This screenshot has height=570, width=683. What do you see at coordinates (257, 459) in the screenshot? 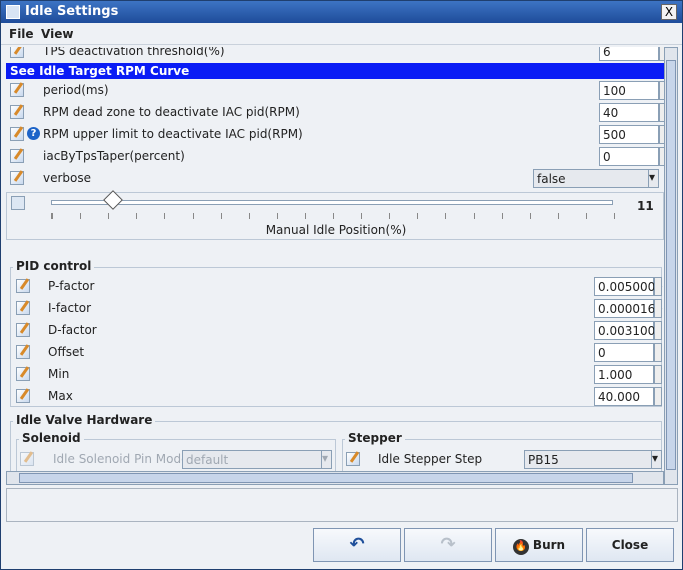
I see `solenoid-dropdown: default ▾` at bounding box center [257, 459].